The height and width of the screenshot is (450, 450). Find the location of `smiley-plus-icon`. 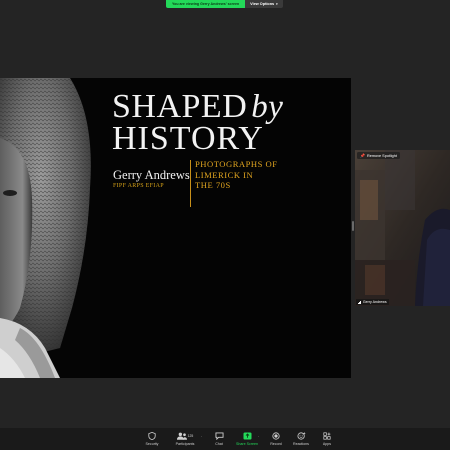

smiley-plus-icon is located at coordinates (301, 435).